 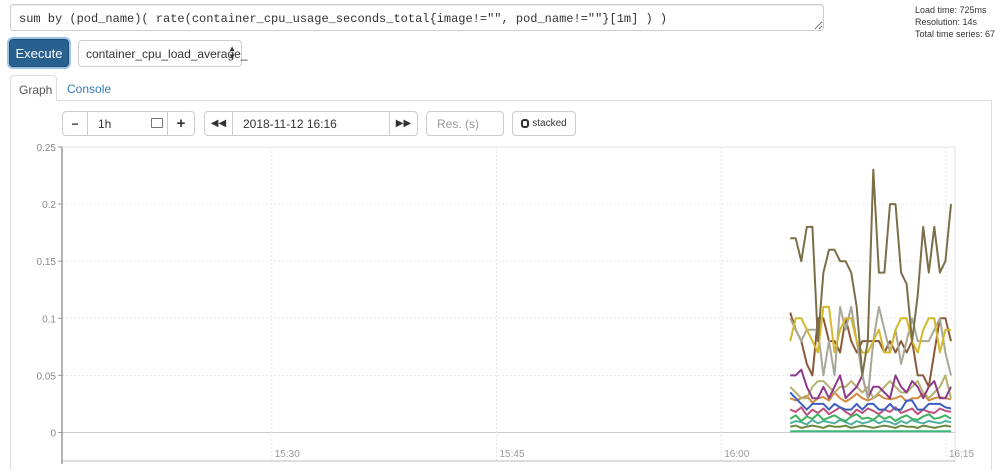 I want to click on x-tick-label: 16:15, so click(x=961, y=454).